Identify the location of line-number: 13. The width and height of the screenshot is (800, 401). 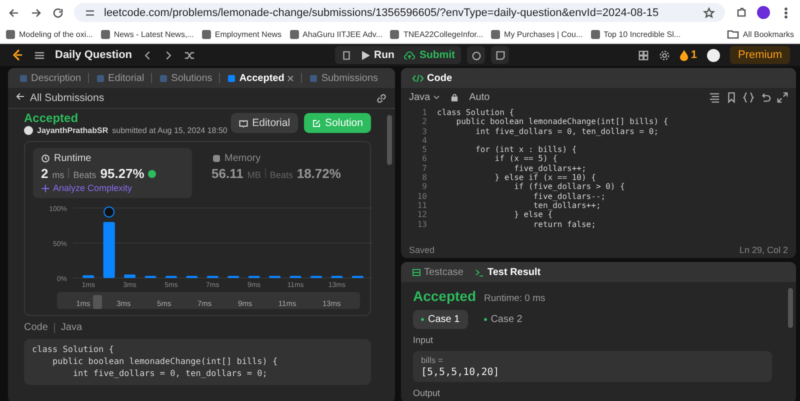
(422, 224).